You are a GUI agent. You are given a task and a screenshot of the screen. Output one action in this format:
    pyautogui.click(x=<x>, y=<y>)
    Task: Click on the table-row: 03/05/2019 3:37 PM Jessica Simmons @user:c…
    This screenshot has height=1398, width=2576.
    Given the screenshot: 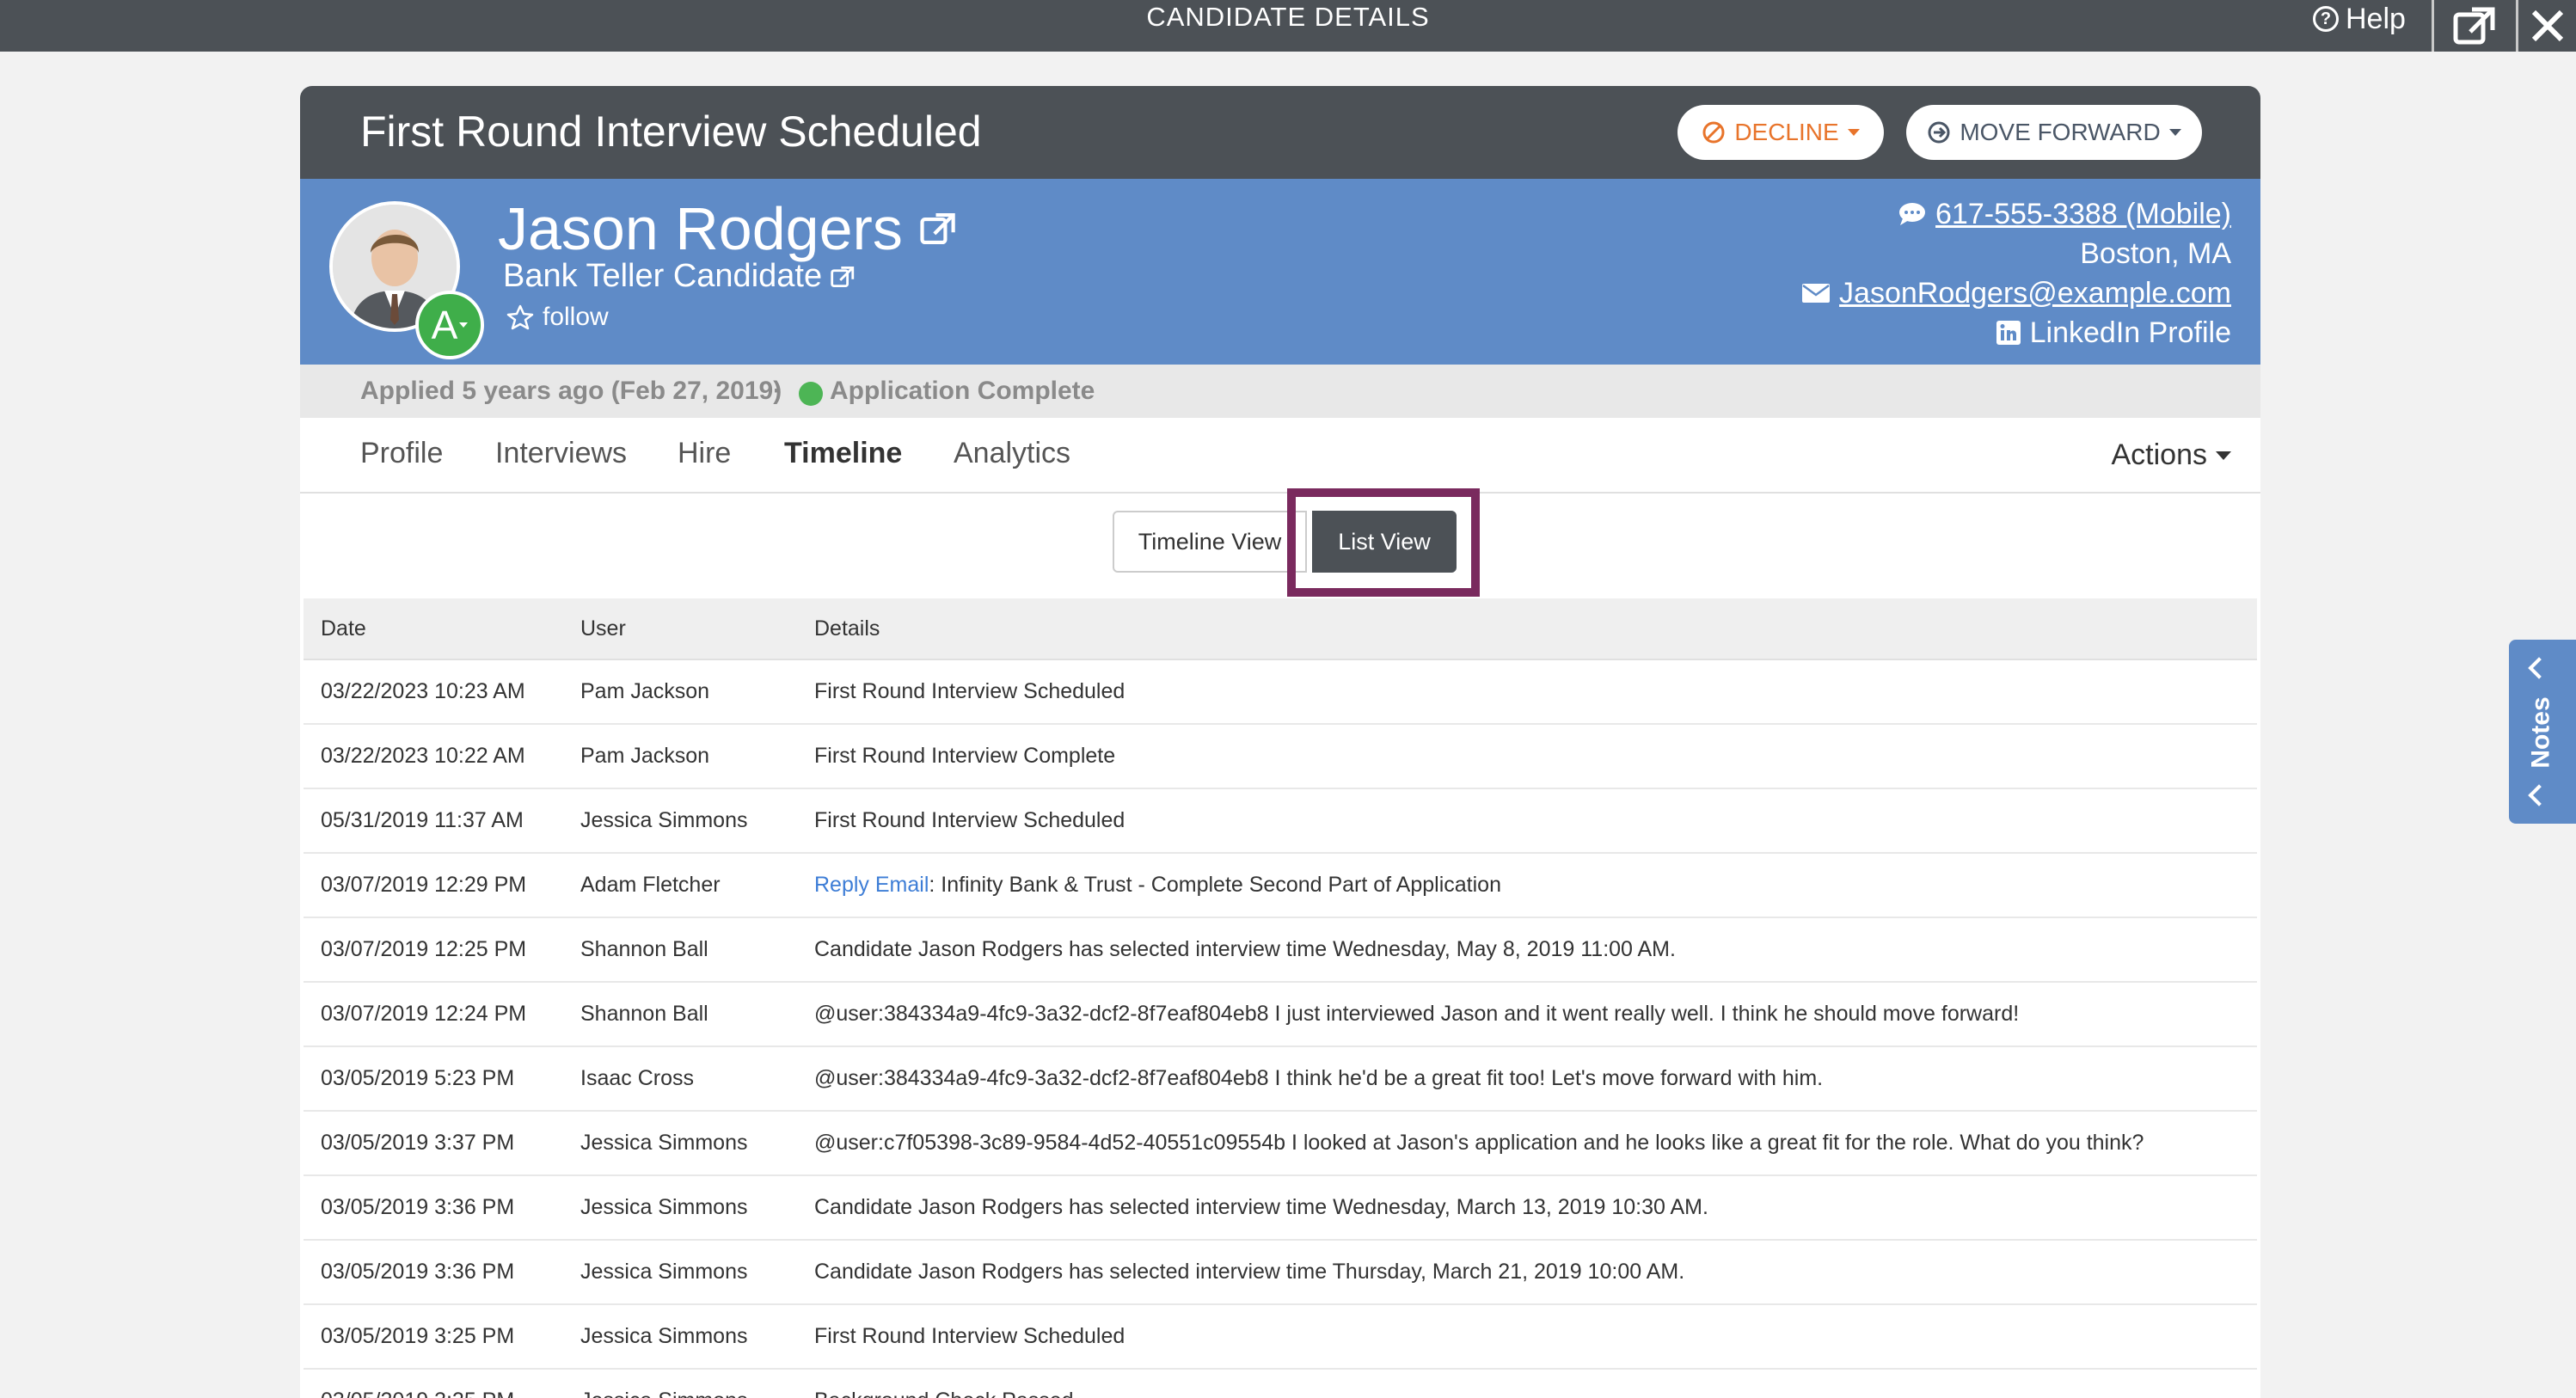 What is the action you would take?
    pyautogui.click(x=1280, y=1144)
    